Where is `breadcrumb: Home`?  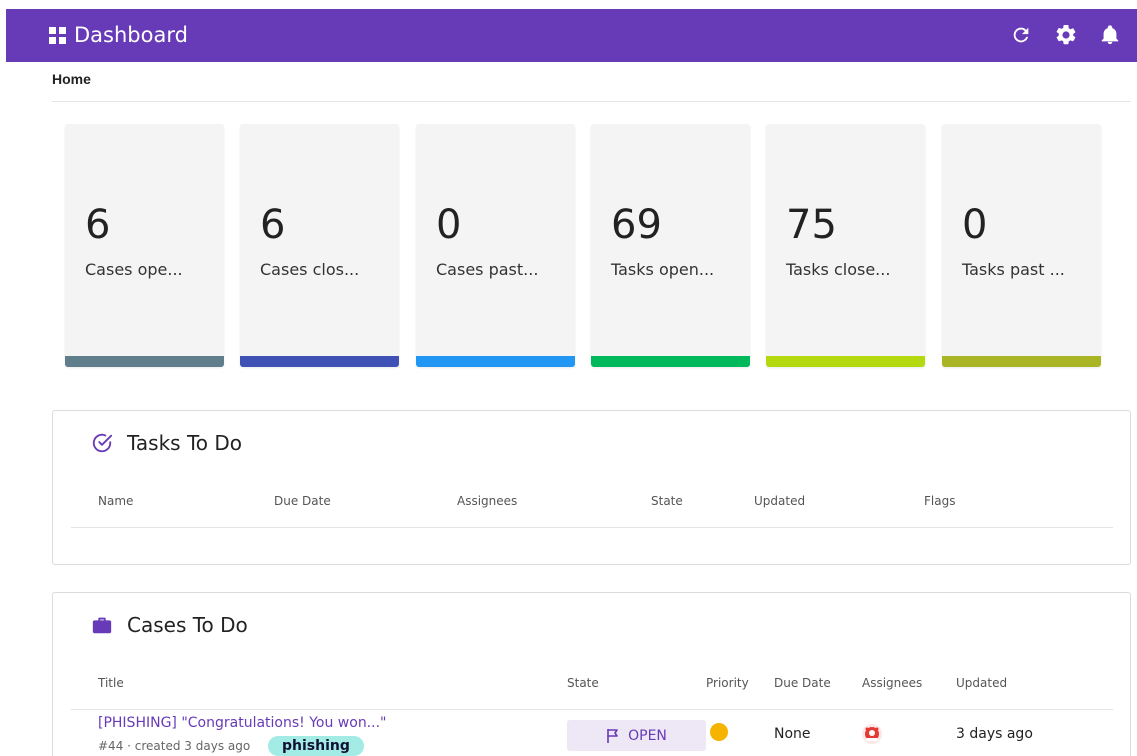
breadcrumb: Home is located at coordinates (71, 79).